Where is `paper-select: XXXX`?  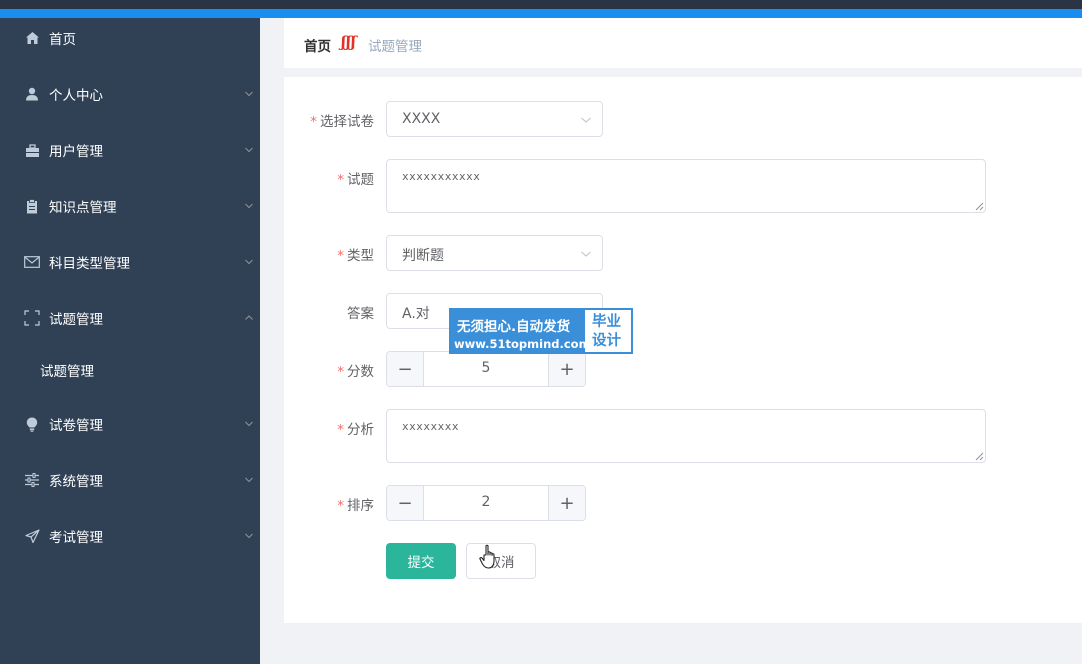
paper-select: XXXX is located at coordinates (494, 119).